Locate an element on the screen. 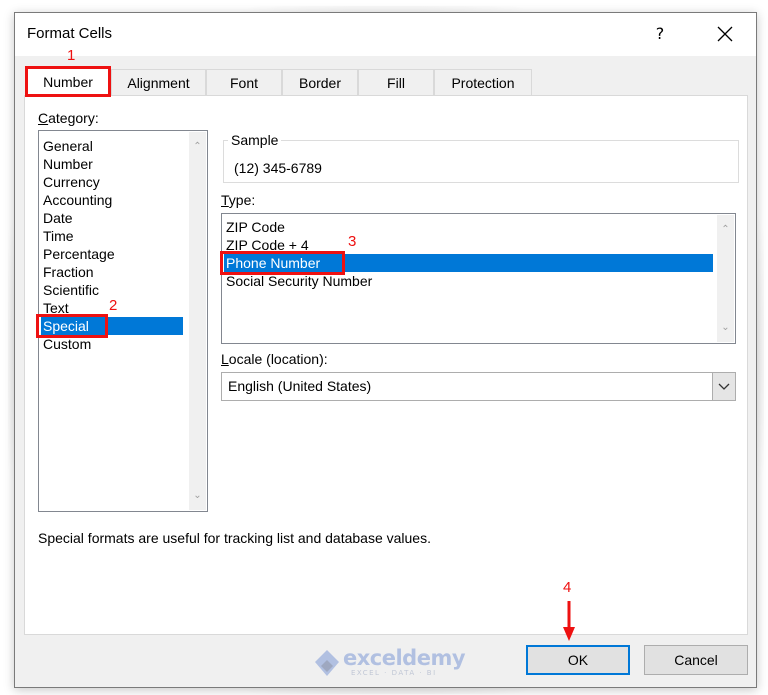  tab-fill: Fill is located at coordinates (396, 82).